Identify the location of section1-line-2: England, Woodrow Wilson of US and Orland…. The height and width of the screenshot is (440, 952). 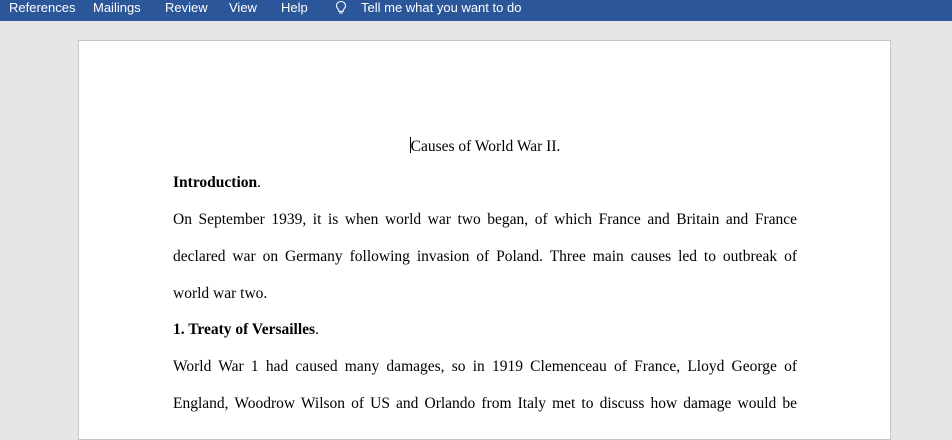
(485, 403).